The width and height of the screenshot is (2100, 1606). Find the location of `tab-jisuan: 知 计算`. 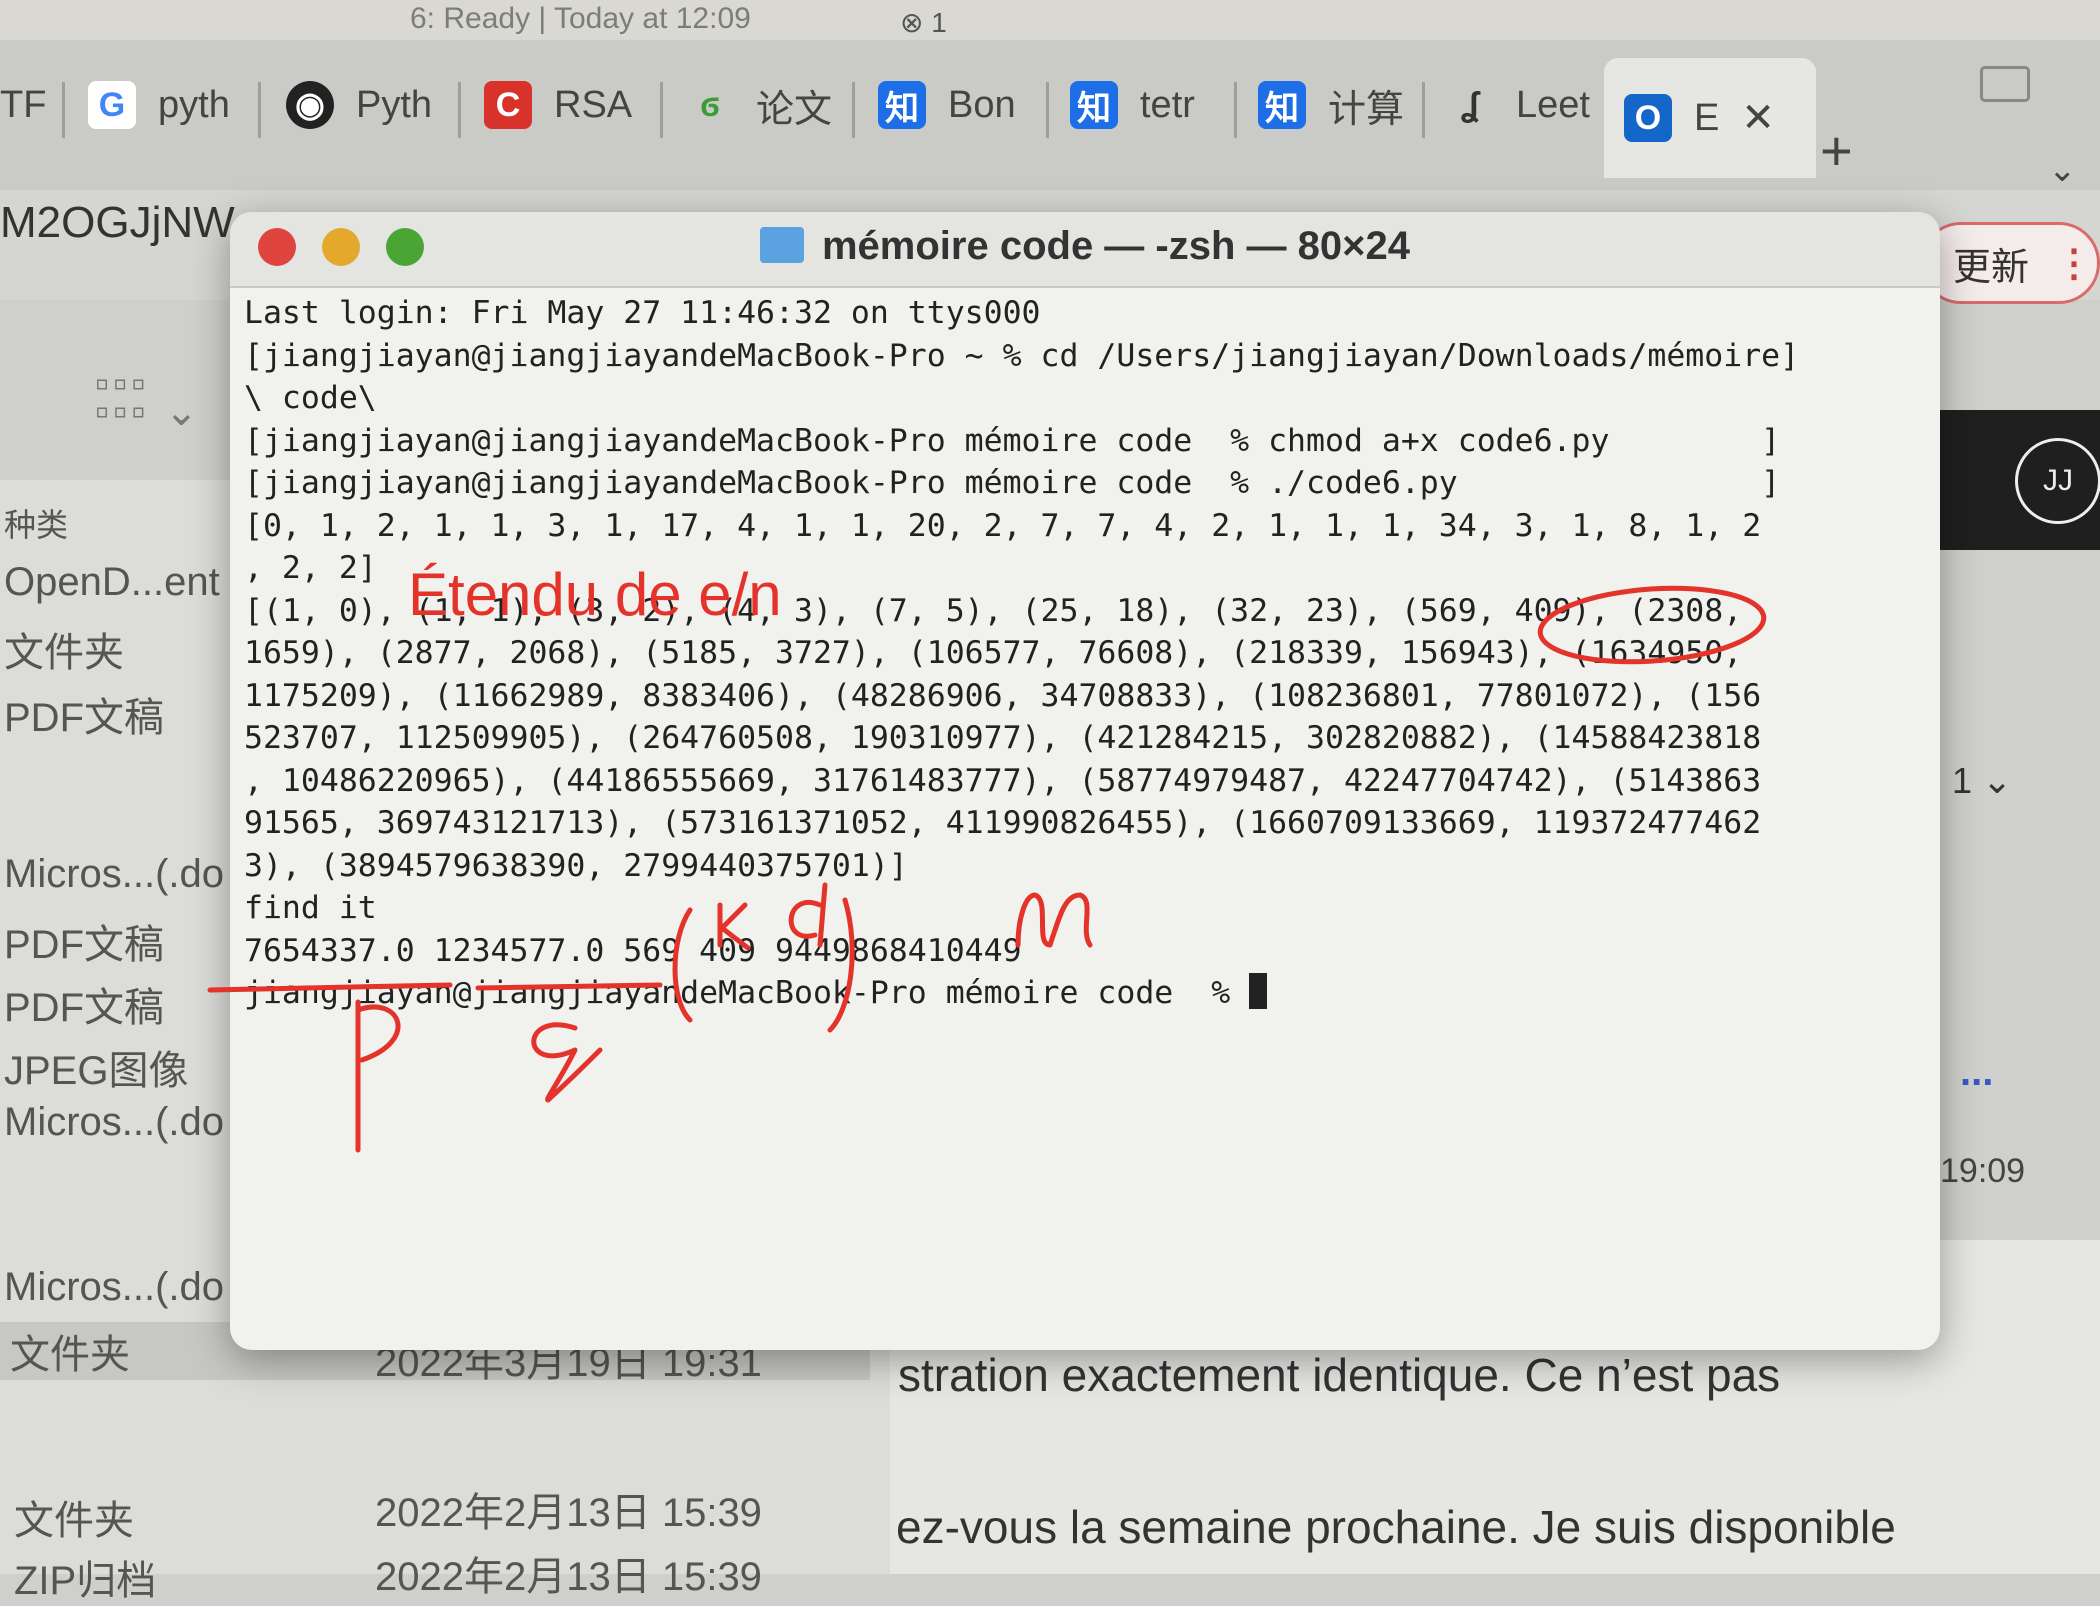

tab-jisuan: 知 计算 is located at coordinates (1333, 105).